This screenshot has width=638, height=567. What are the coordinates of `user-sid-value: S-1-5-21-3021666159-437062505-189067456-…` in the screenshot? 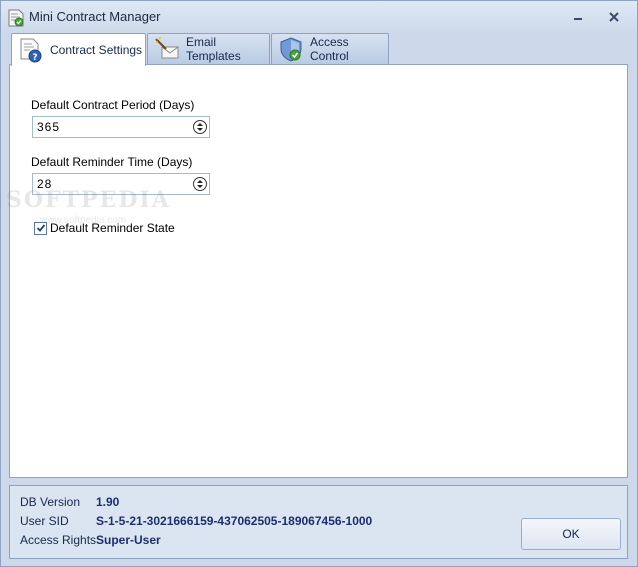 It's located at (234, 521).